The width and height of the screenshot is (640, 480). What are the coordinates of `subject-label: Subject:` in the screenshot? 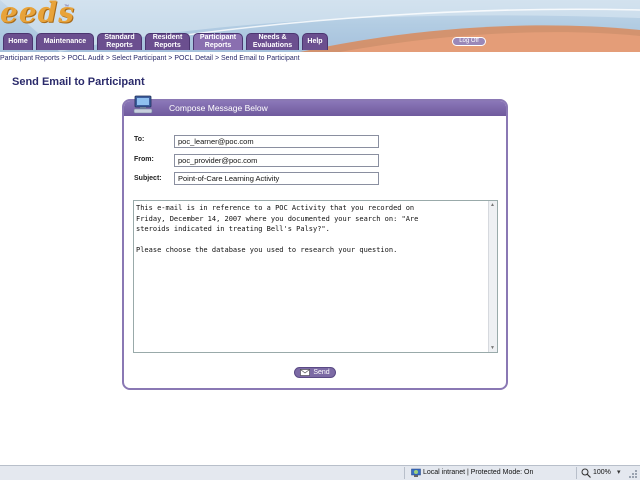 It's located at (148, 178).